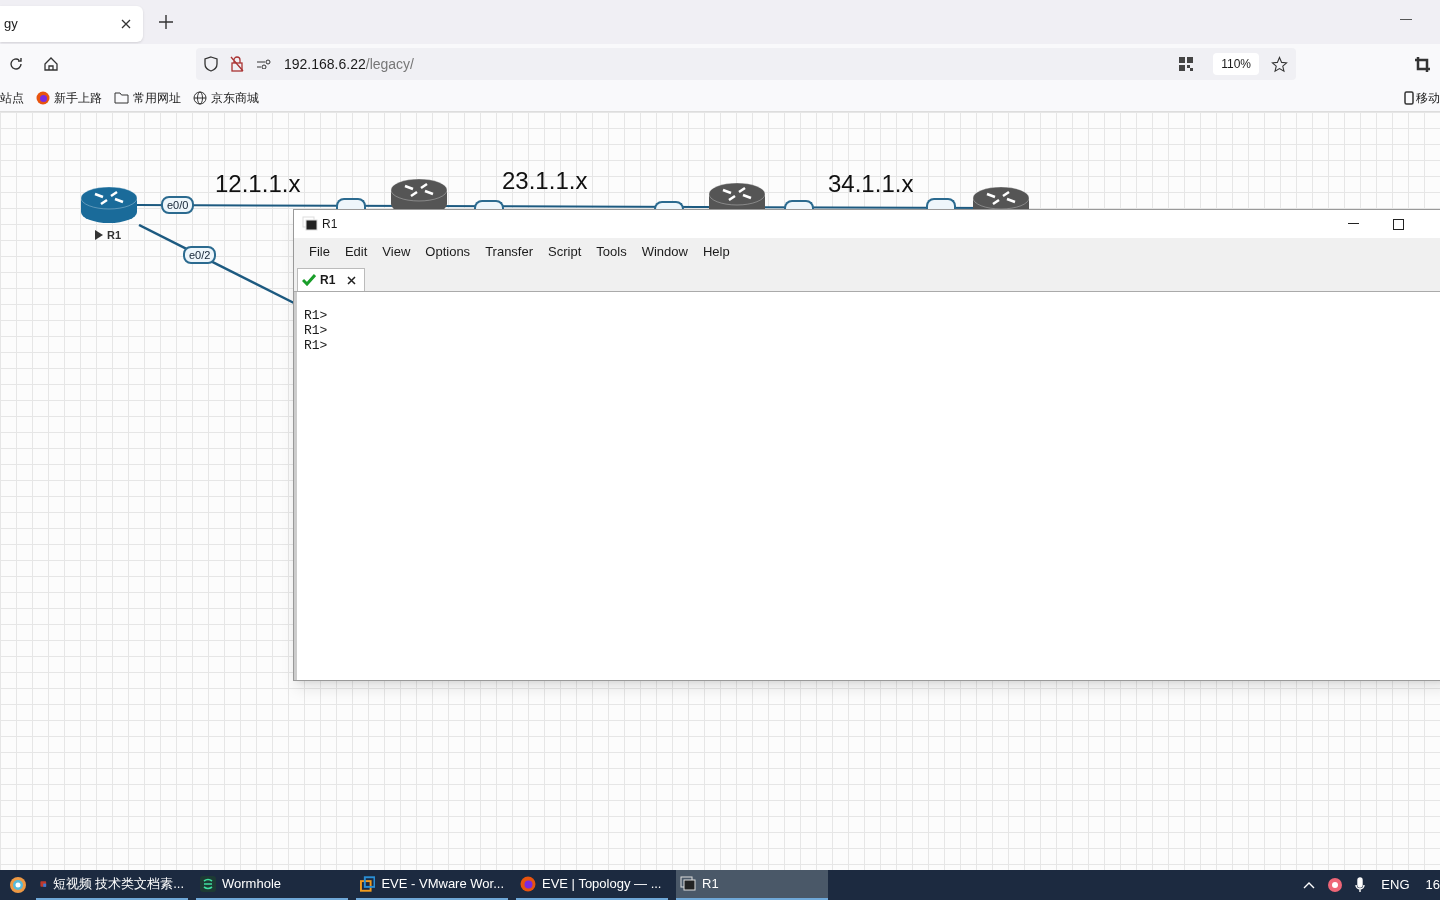 The width and height of the screenshot is (1440, 900). I want to click on zoom-level: 110%, so click(1236, 64).